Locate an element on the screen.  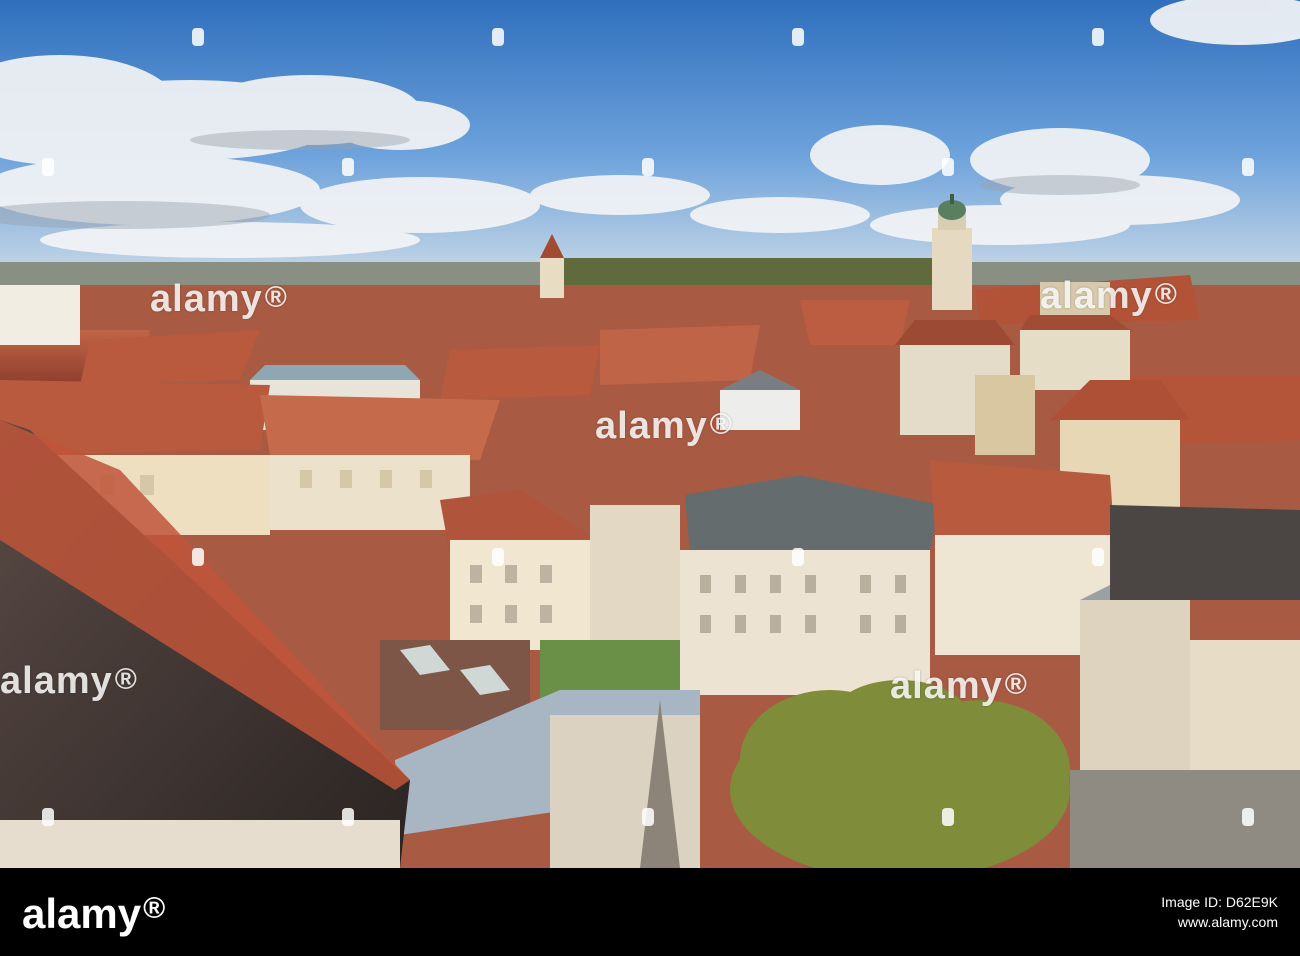
alamy-logo: alamy® is located at coordinates (93, 914).